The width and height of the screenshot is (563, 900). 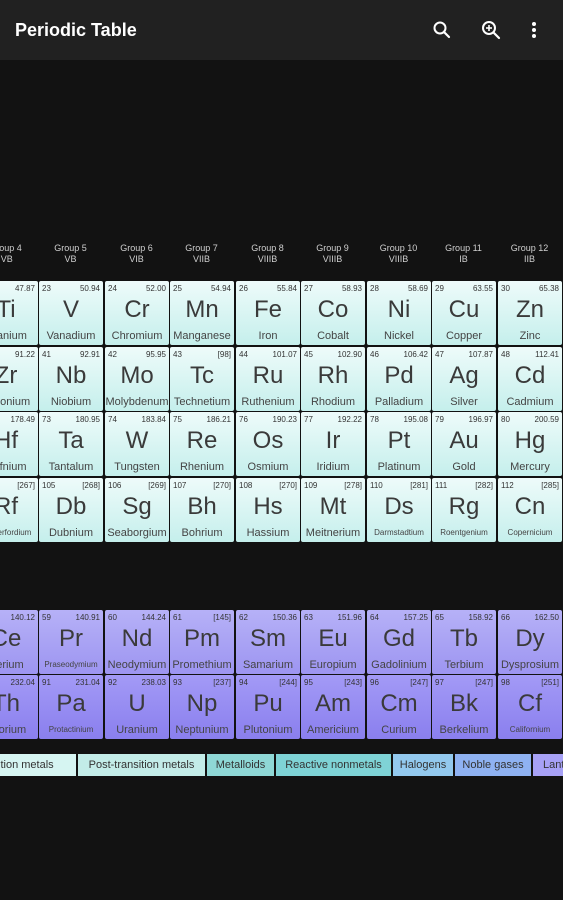 I want to click on element-mass: [270], so click(x=222, y=485).